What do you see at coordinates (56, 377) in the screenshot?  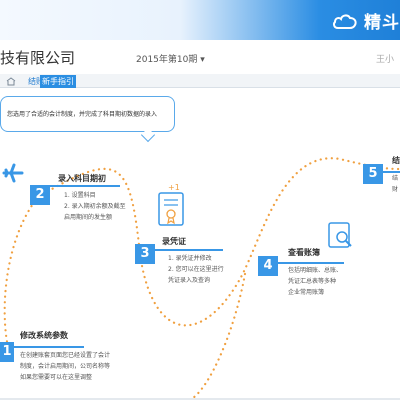 I see `step-line-3: 如果您需要可以在这里调整` at bounding box center [56, 377].